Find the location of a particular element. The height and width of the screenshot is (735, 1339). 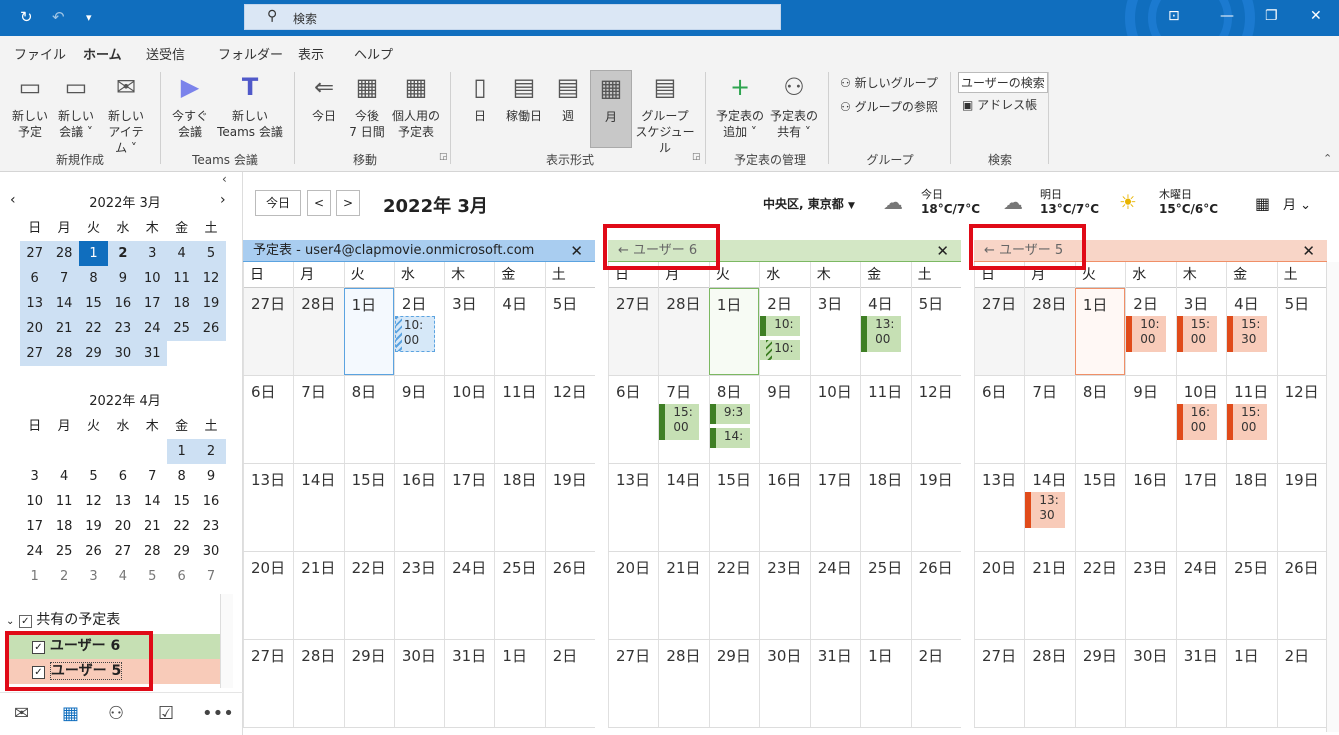

mini-calendar-day: 8 is located at coordinates (93, 278).